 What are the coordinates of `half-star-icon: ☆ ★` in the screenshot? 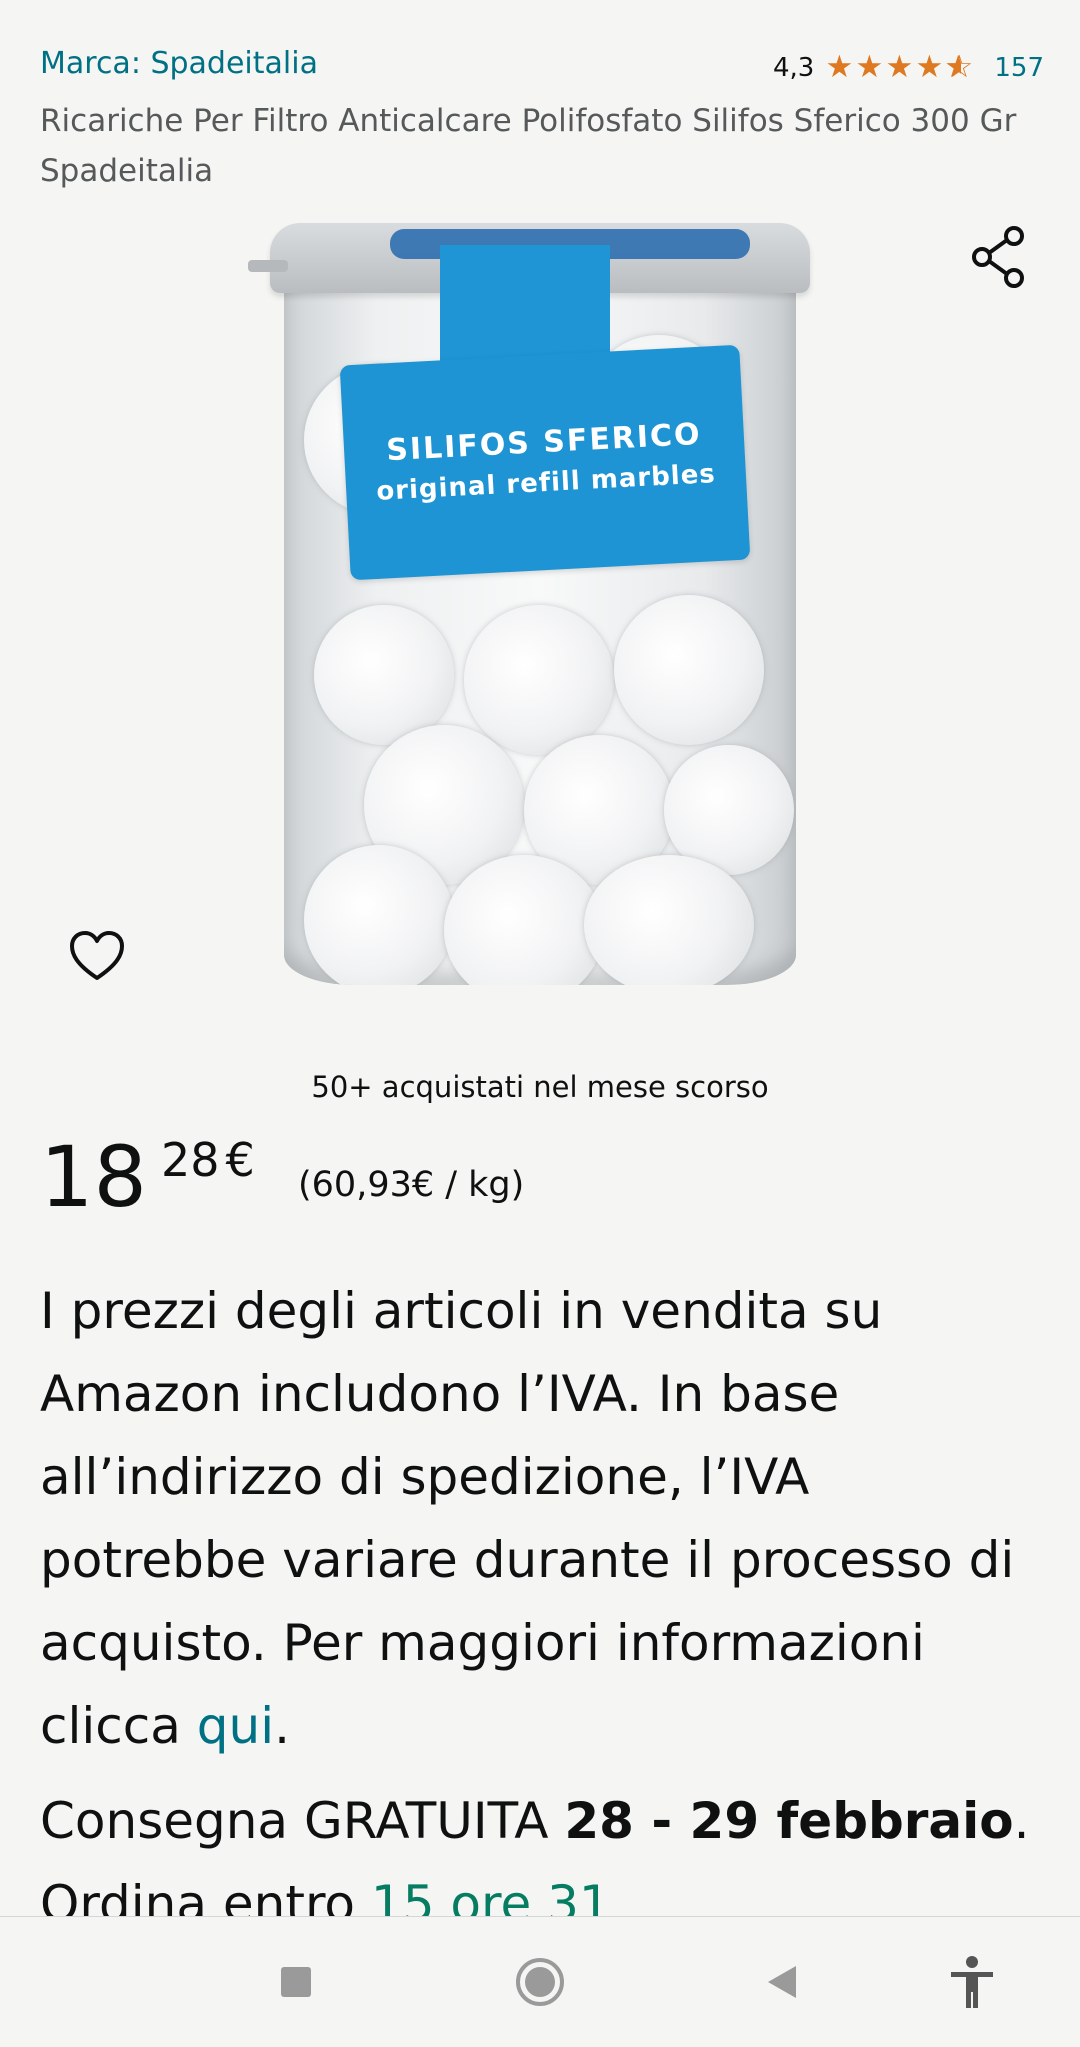 It's located at (959, 67).